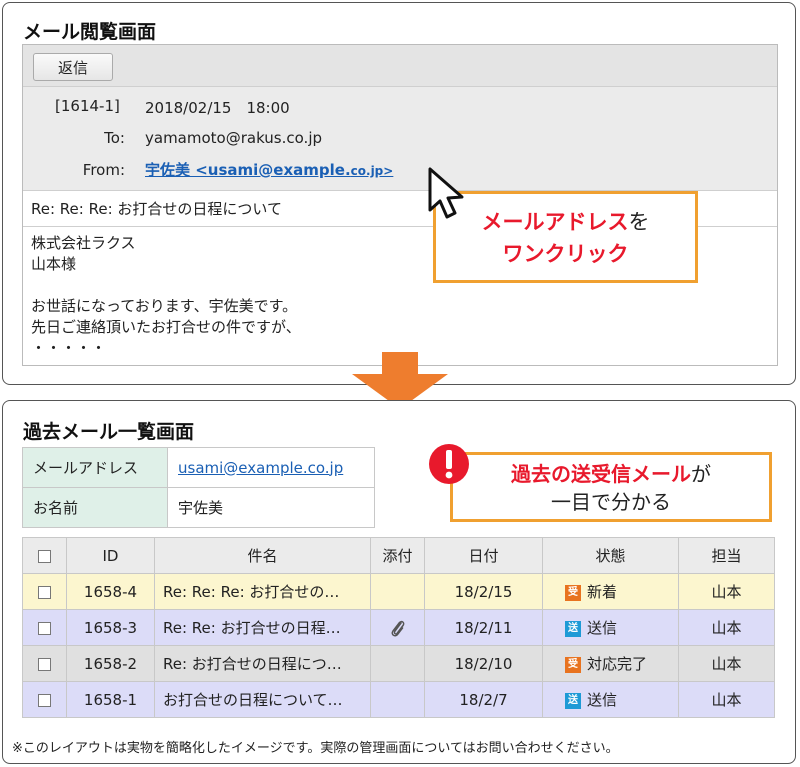  Describe the element at coordinates (114, 138) in the screenshot. I see `to-label: To:` at that location.